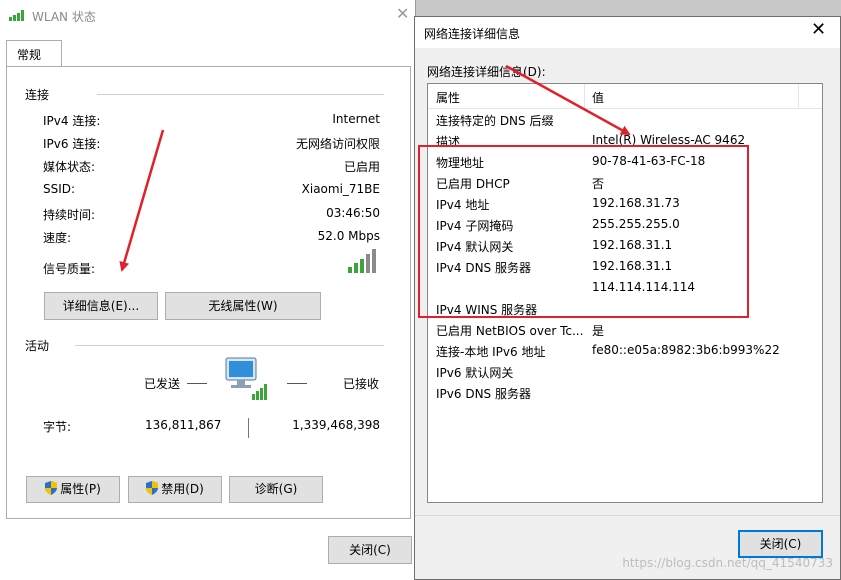 This screenshot has height=580, width=841. I want to click on media-state-value: 已启用, so click(361, 167).